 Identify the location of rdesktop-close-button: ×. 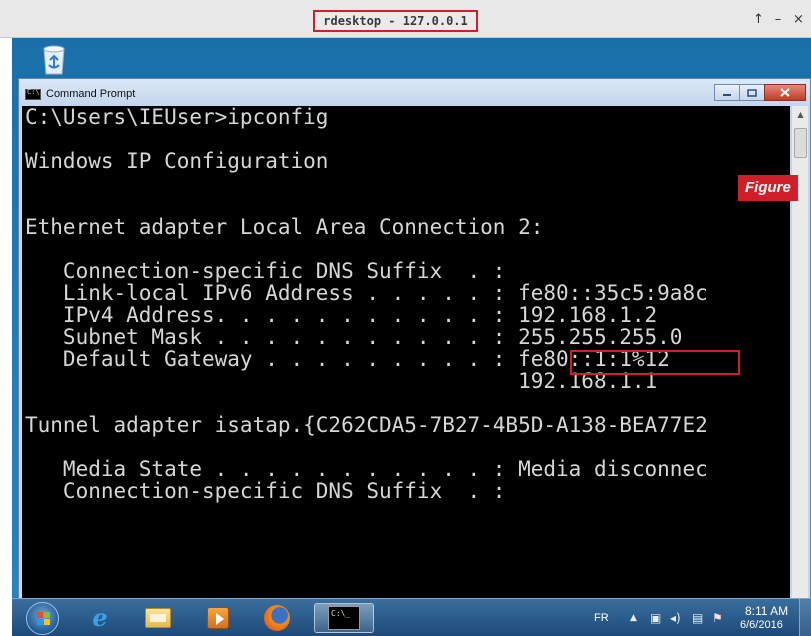
(798, 19).